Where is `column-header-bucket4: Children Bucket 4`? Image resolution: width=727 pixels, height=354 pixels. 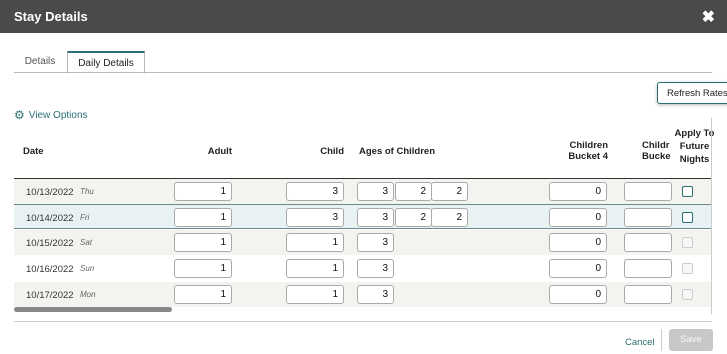 column-header-bucket4: Children Bucket 4 is located at coordinates (588, 151).